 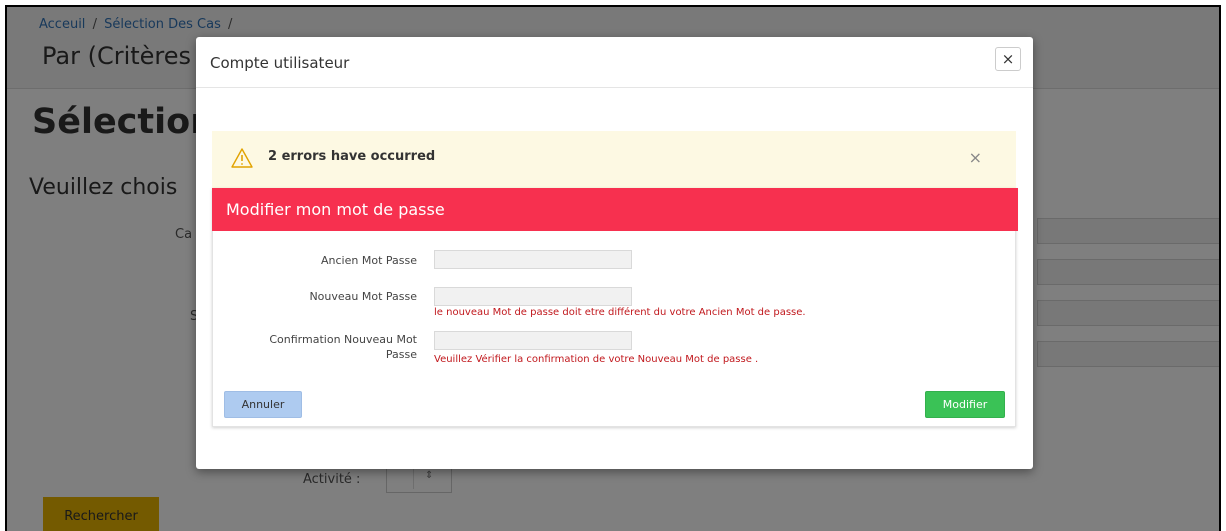 I want to click on new-password-label: Nouveau Mot Passe, so click(x=363, y=296).